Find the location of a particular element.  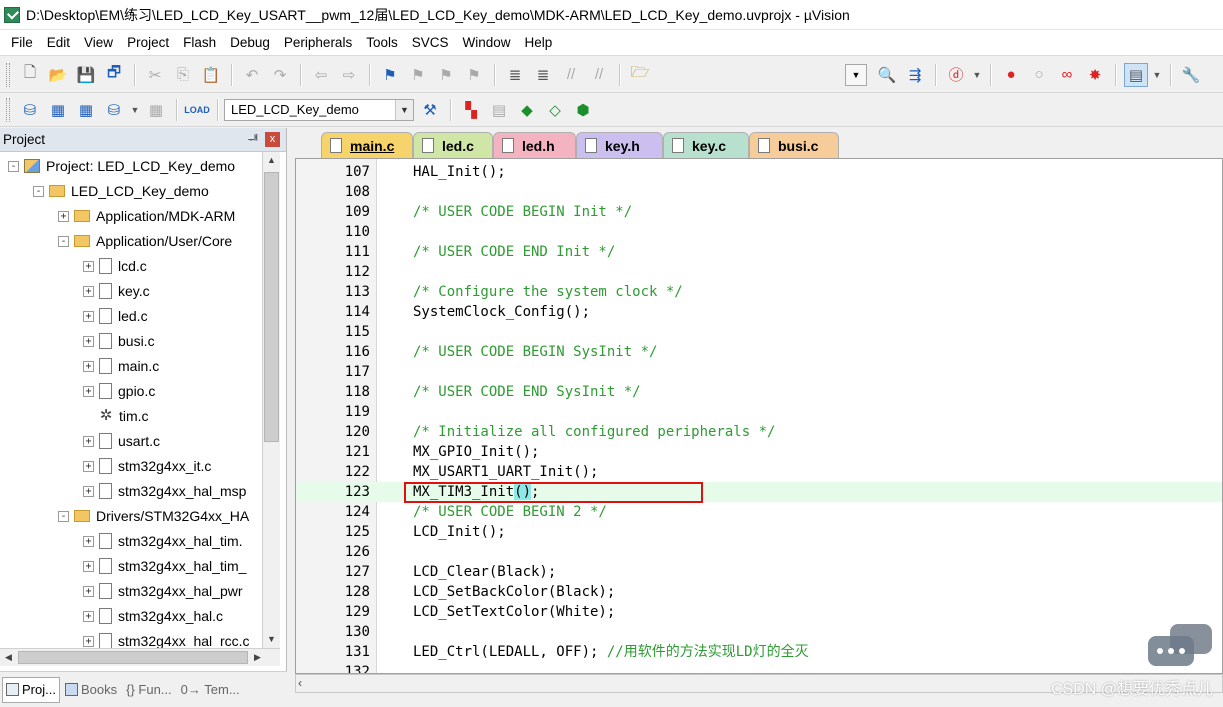

select-packs-icon: ▤ is located at coordinates (499, 110).